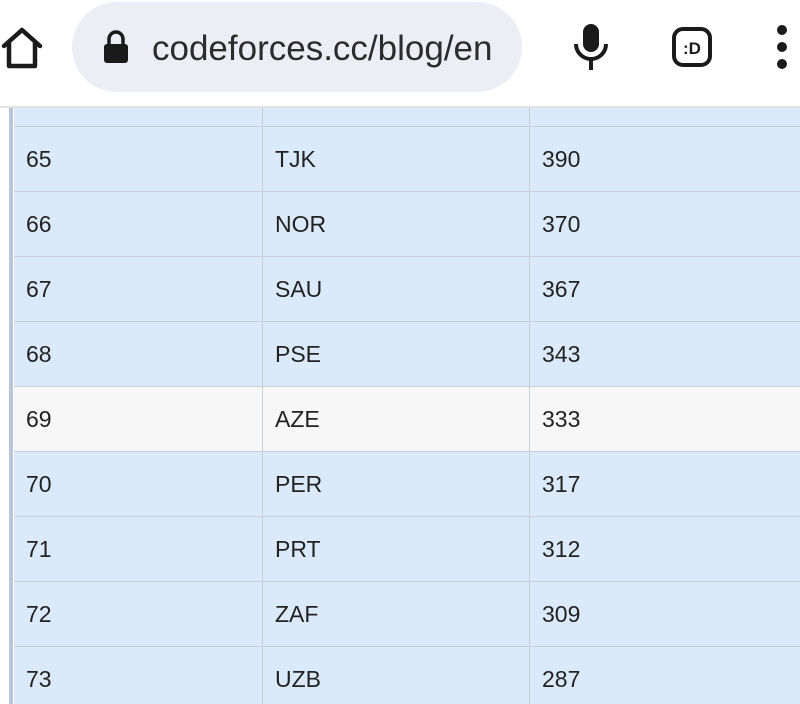 The height and width of the screenshot is (704, 800). I want to click on country-cell: SAU, so click(396, 289).